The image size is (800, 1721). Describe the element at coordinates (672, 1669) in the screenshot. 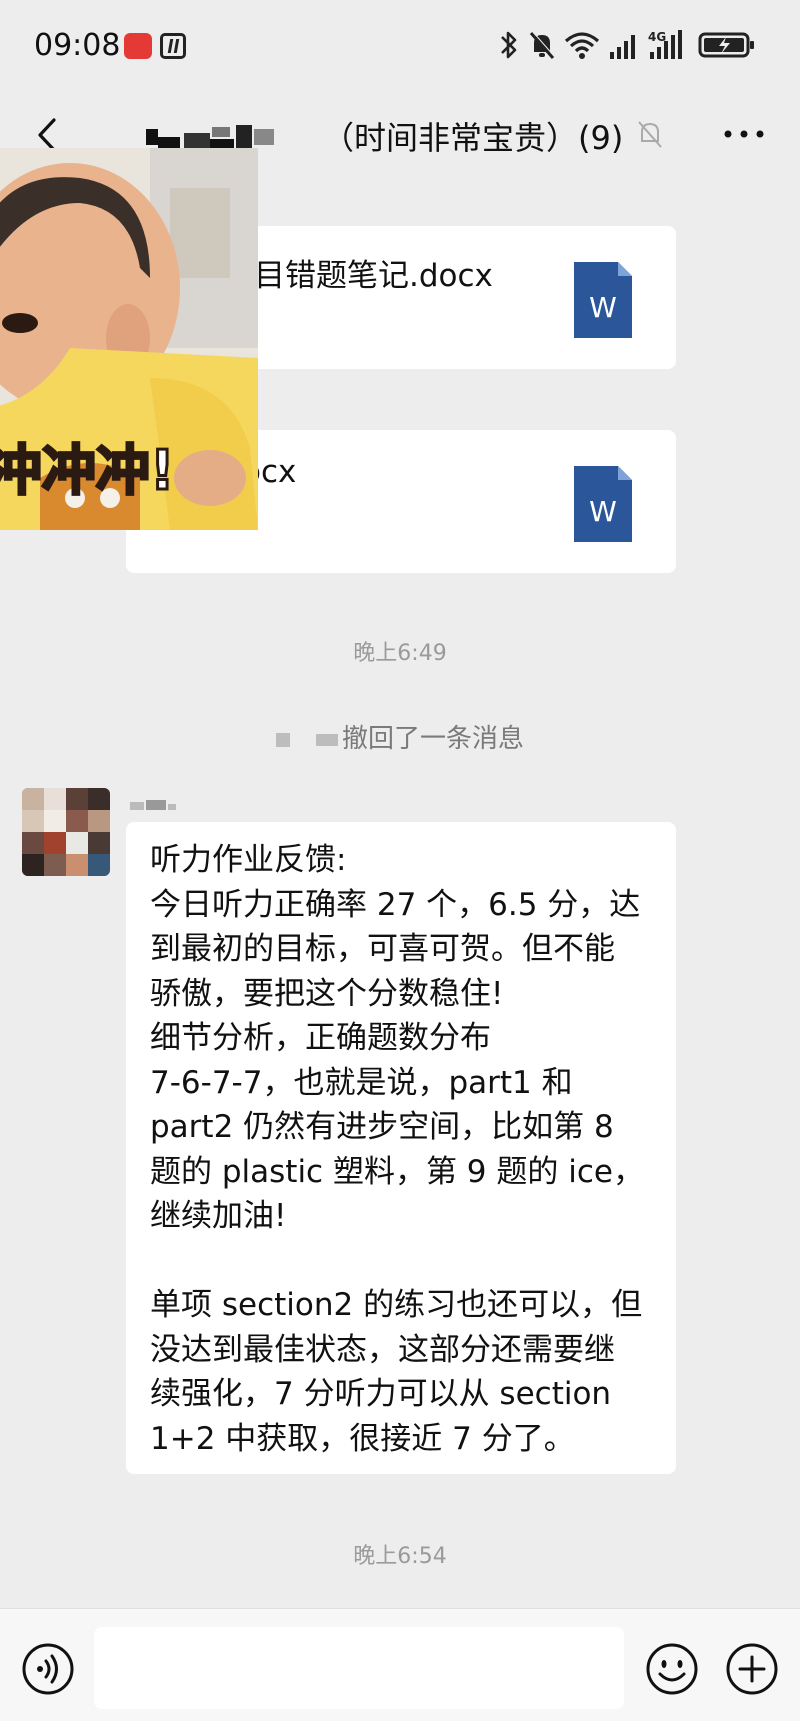

I see `emoji-icon` at that location.